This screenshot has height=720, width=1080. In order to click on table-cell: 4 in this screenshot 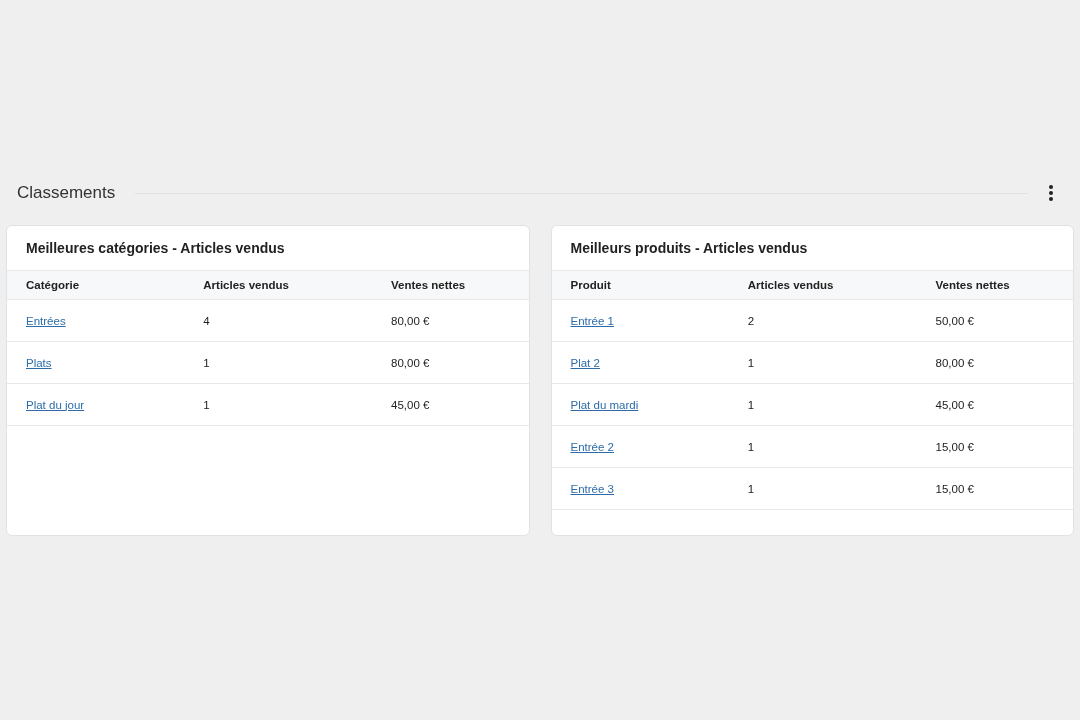, I will do `click(206, 320)`.